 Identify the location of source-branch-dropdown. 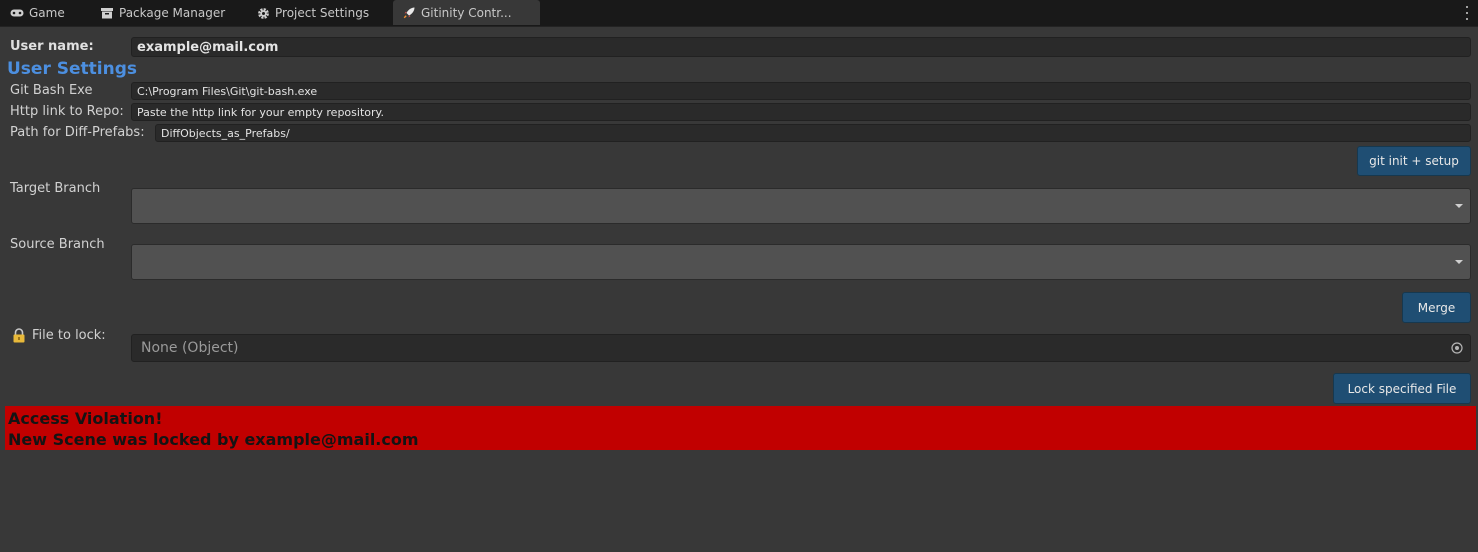
(801, 262).